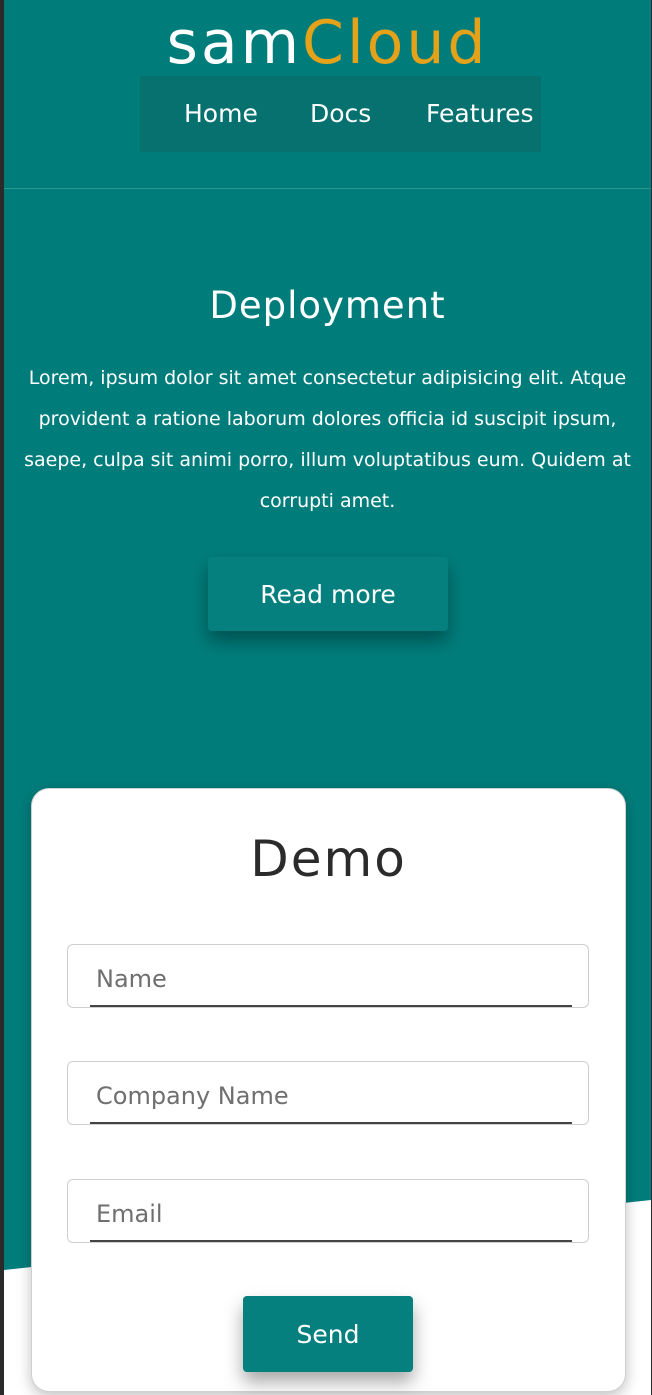 This screenshot has height=1395, width=652. I want to click on main-nav: Home Docs Features, so click(340, 114).